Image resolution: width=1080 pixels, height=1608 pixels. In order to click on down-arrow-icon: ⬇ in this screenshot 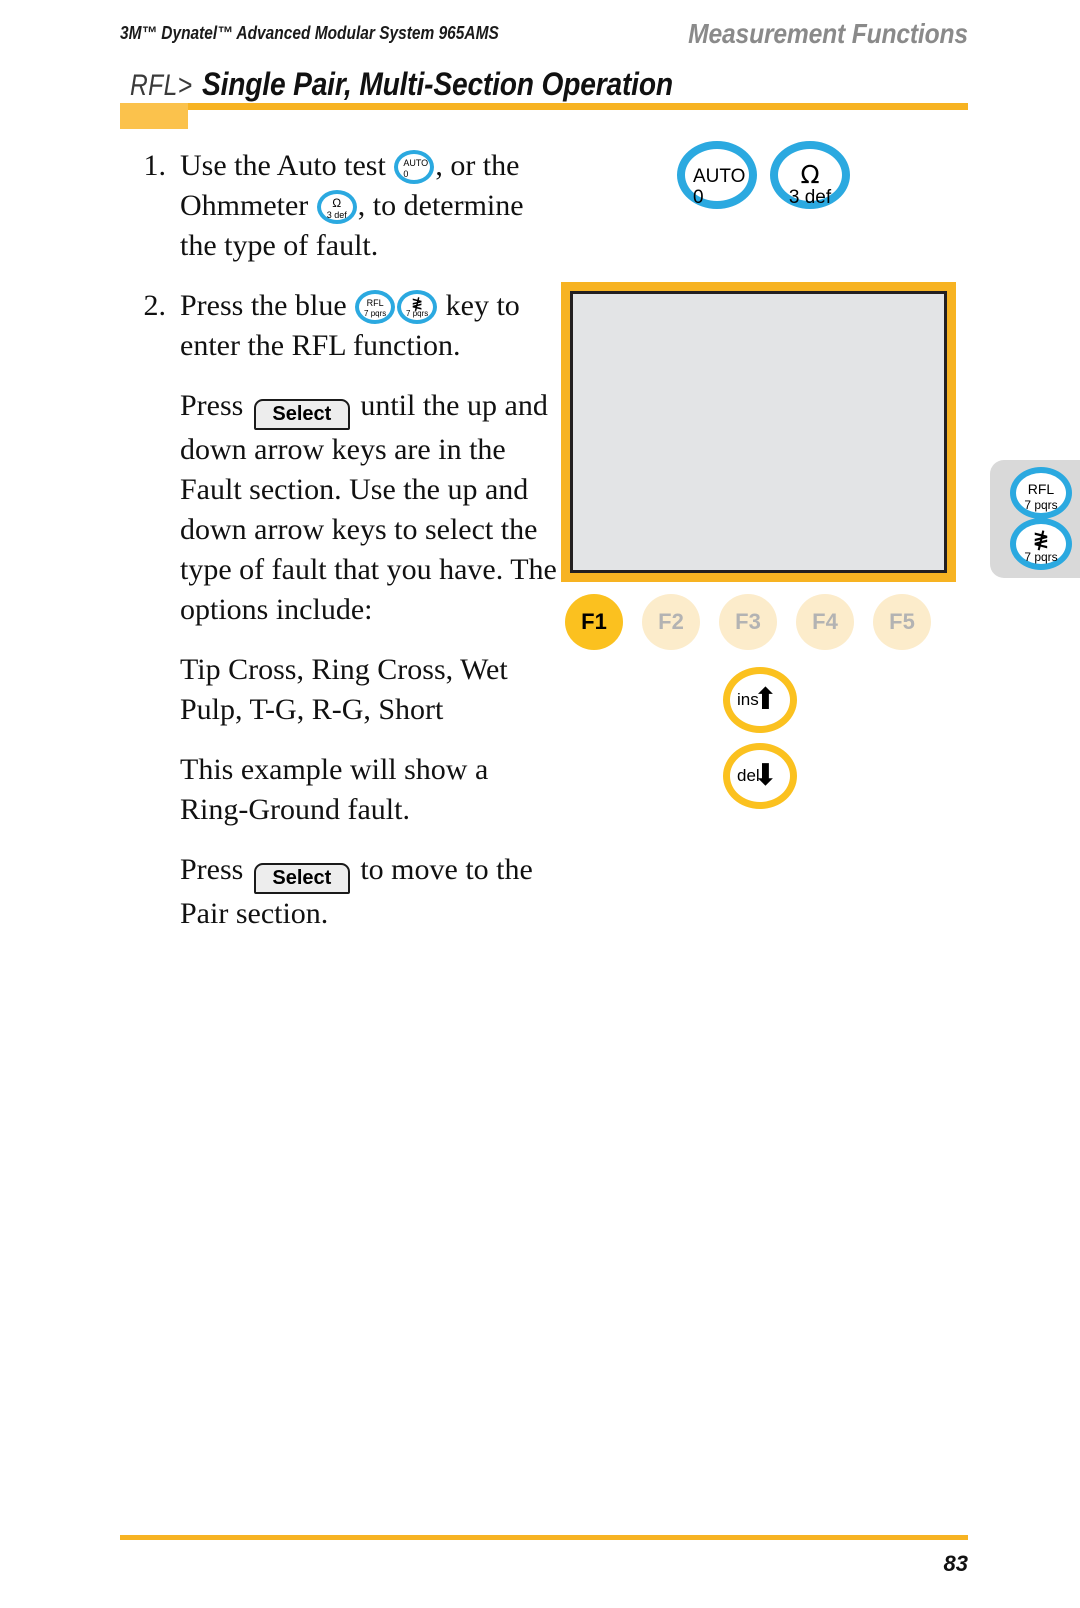, I will do `click(765, 775)`.